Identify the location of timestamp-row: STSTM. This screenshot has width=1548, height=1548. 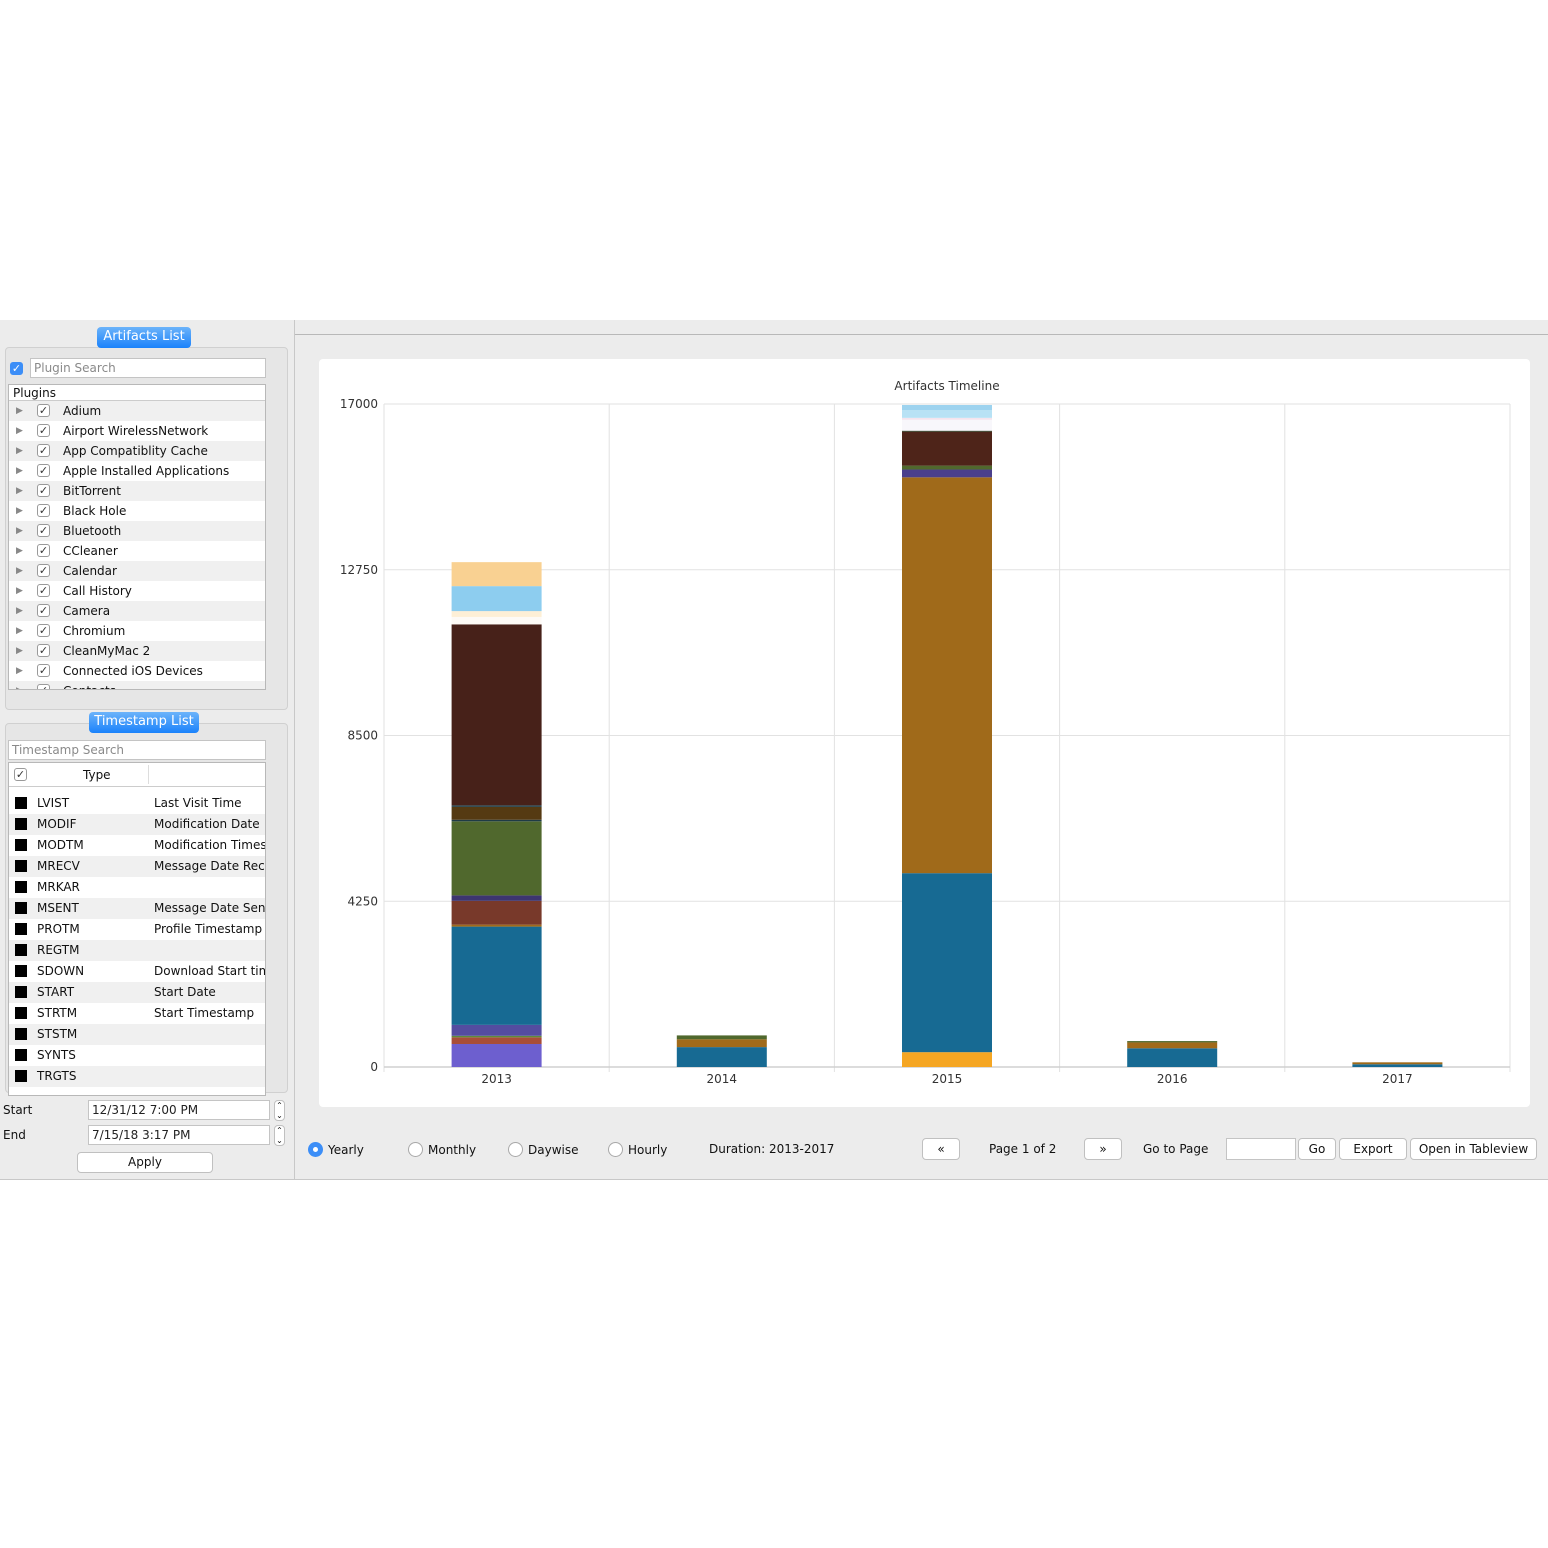
(137, 1034).